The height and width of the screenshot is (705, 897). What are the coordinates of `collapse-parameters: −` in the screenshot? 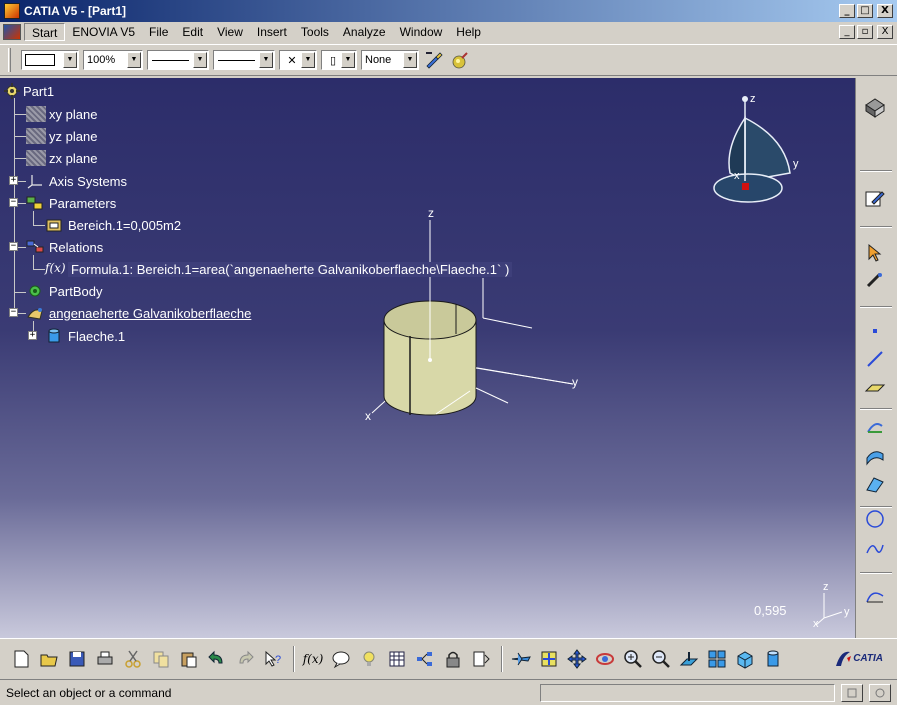 It's located at (13, 202).